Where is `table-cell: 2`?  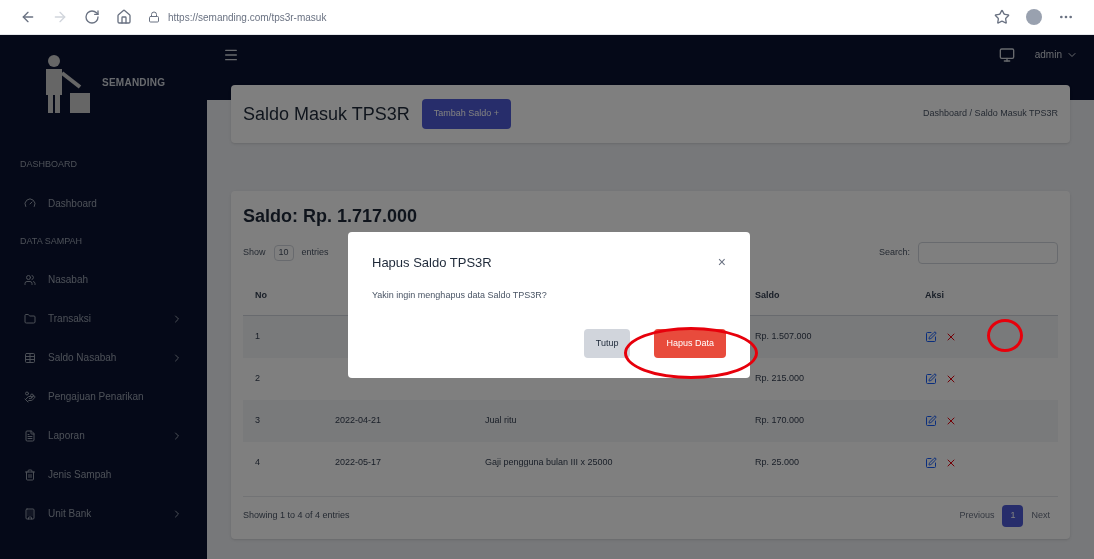
table-cell: 2 is located at coordinates (257, 378).